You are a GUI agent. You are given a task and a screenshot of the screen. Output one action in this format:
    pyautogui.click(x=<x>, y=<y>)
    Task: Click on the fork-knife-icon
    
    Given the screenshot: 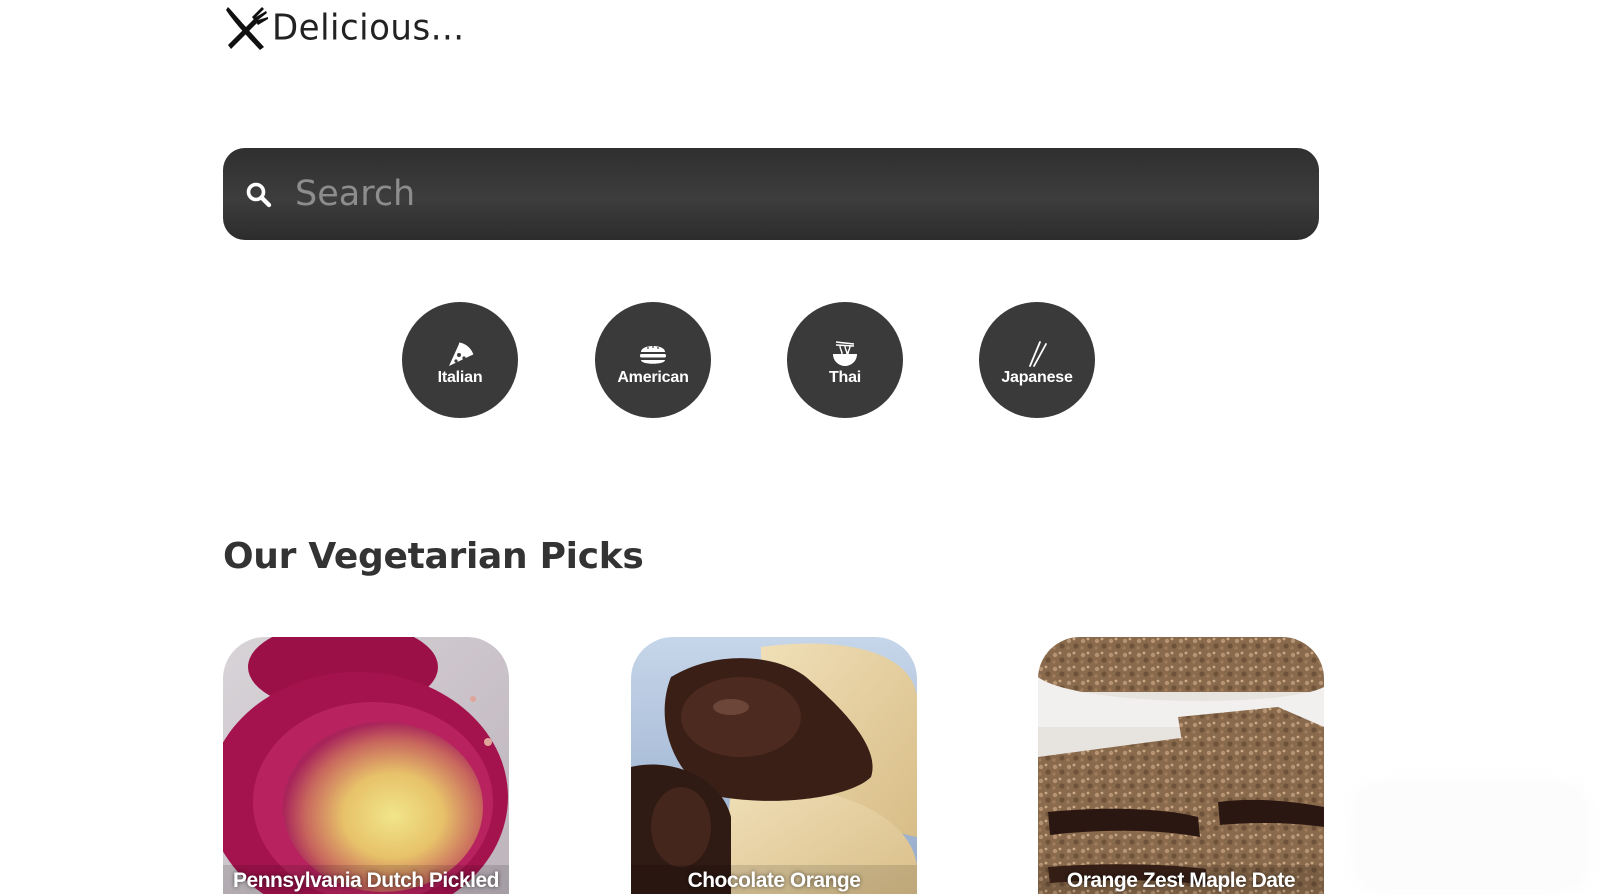 What is the action you would take?
    pyautogui.click(x=247, y=28)
    